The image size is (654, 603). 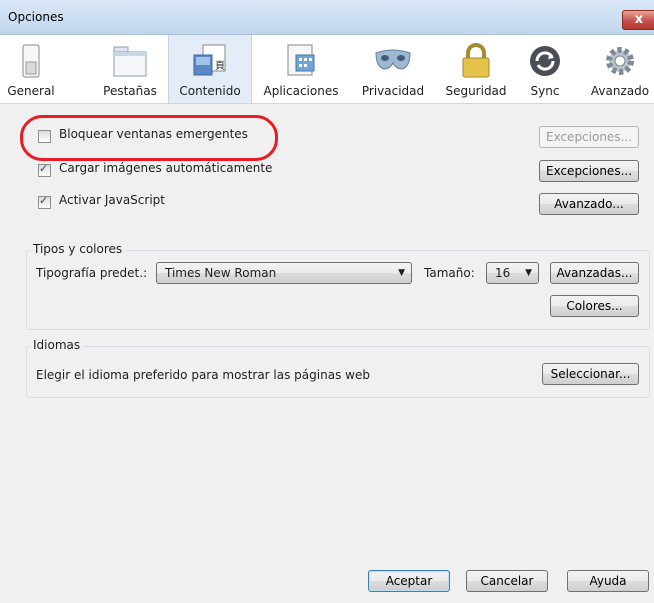 I want to click on size-select-value: 16, so click(x=503, y=273).